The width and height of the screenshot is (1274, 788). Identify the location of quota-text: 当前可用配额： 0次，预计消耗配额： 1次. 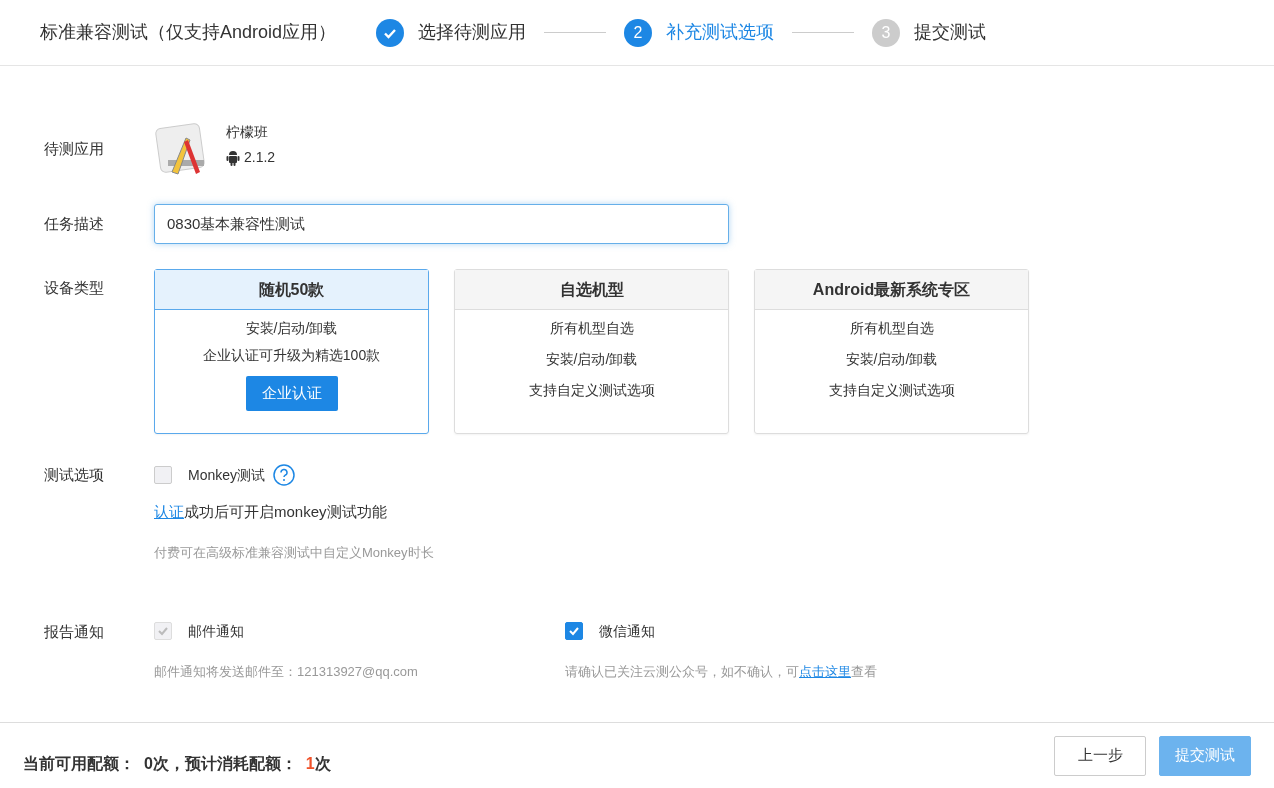
(177, 763).